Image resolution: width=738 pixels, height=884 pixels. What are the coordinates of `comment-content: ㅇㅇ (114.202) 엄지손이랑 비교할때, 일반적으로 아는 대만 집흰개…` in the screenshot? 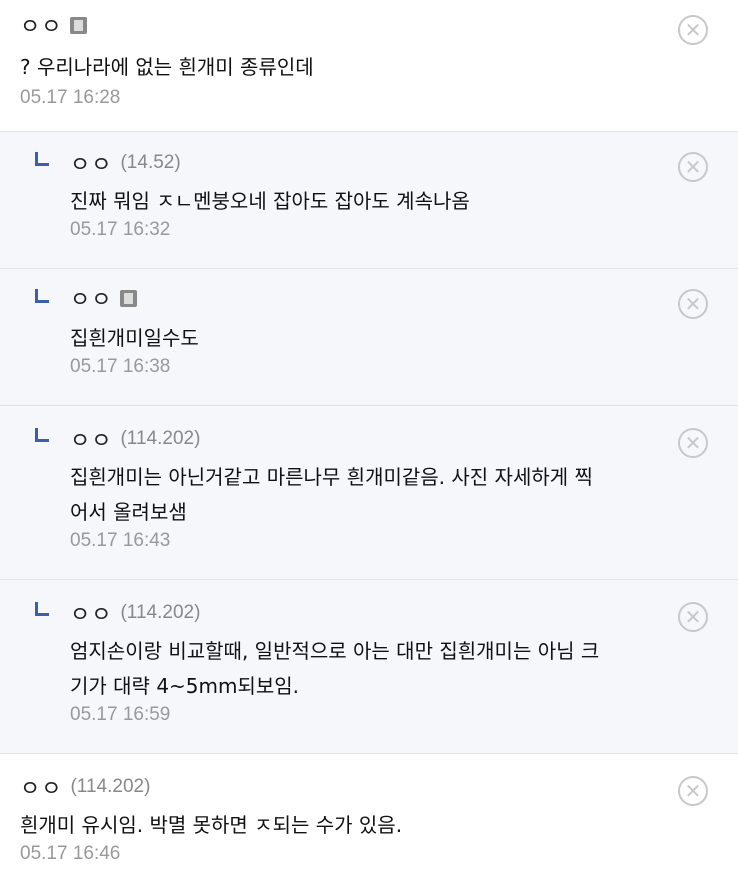 It's located at (384, 664).